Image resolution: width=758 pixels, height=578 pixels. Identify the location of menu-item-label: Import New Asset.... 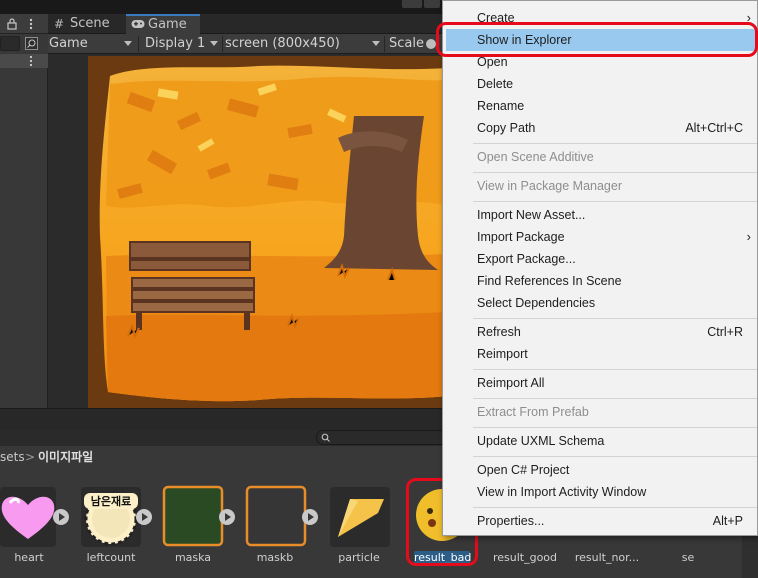
(531, 215).